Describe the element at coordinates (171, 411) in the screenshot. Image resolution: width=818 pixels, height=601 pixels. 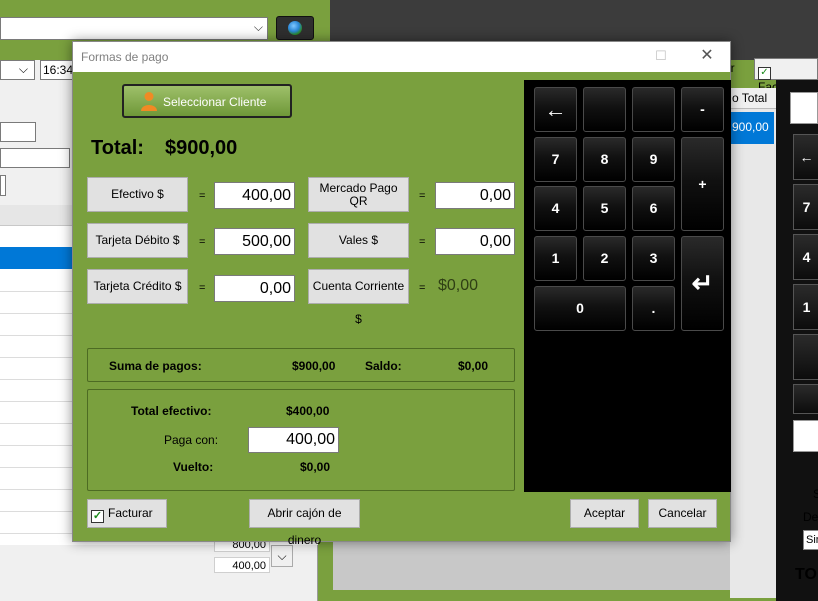
I see `total-efectivo-label: Total efectivo:` at that location.